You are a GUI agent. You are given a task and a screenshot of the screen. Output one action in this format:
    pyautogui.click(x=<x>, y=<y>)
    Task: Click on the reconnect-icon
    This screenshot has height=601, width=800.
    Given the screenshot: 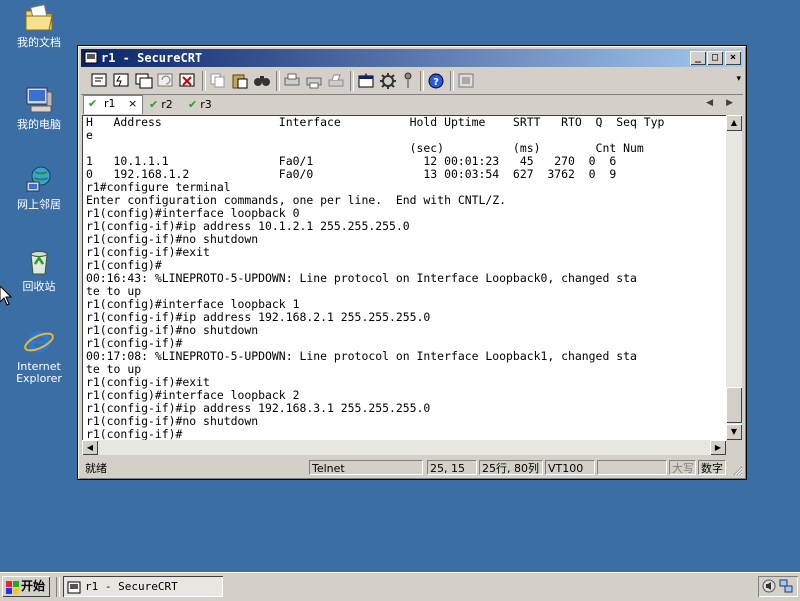 What is the action you would take?
    pyautogui.click(x=166, y=80)
    